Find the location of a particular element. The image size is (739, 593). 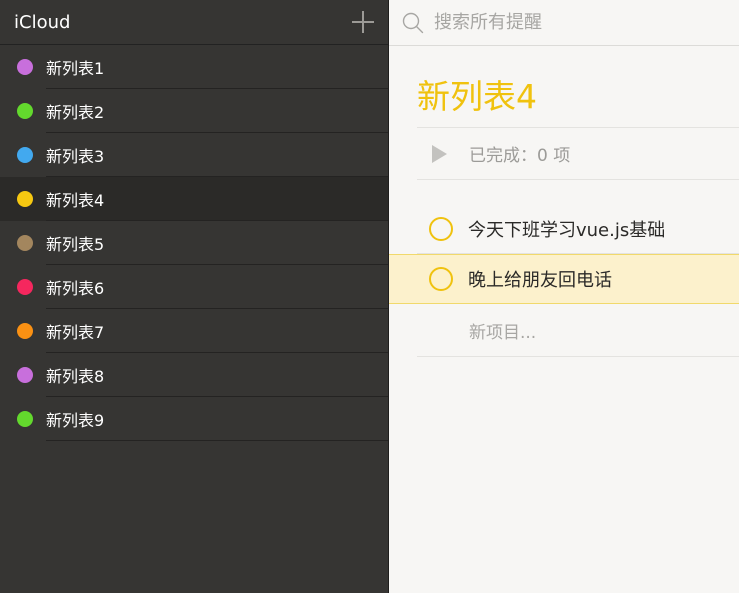

completed-toggle: 已完成：0 项 is located at coordinates (578, 153).